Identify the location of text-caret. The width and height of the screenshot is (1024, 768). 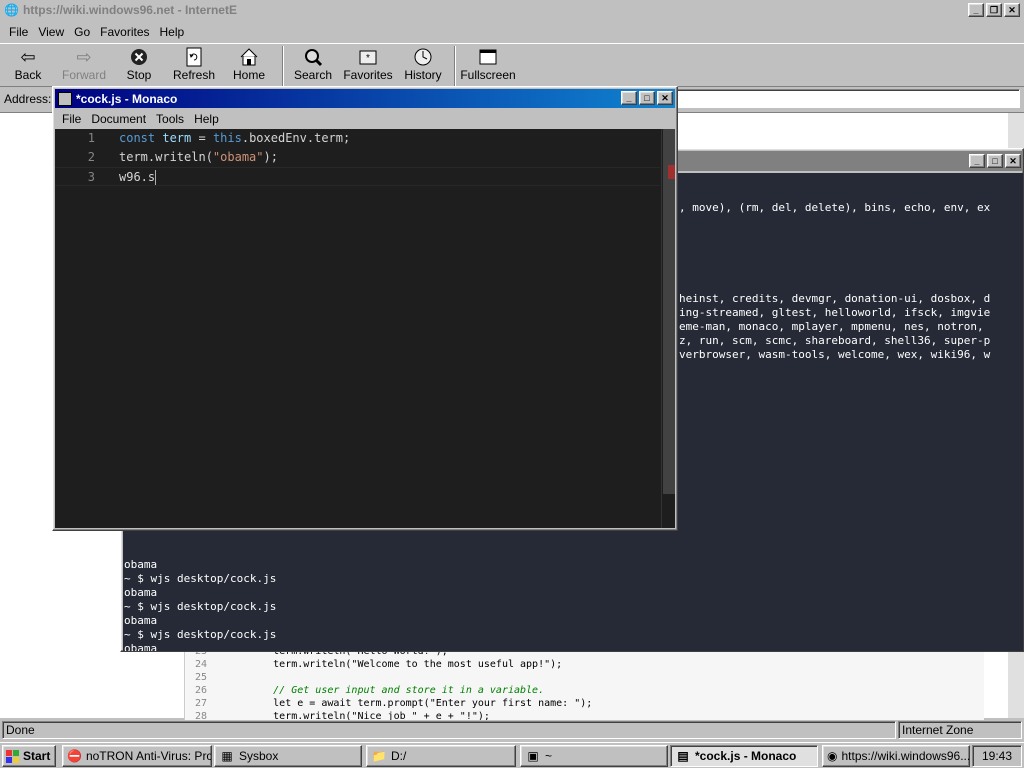
(156, 177).